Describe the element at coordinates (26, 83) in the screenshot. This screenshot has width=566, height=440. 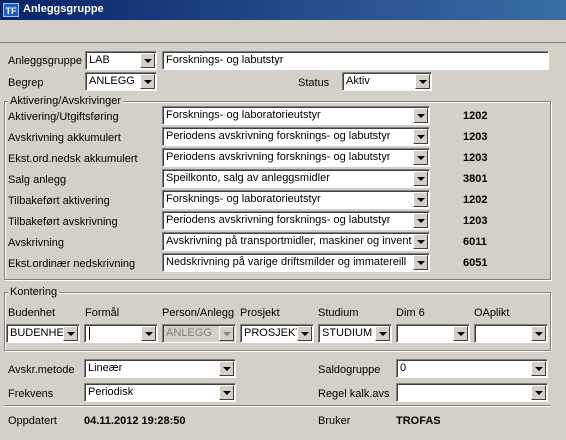
I see `begrep-label: Begrep` at that location.